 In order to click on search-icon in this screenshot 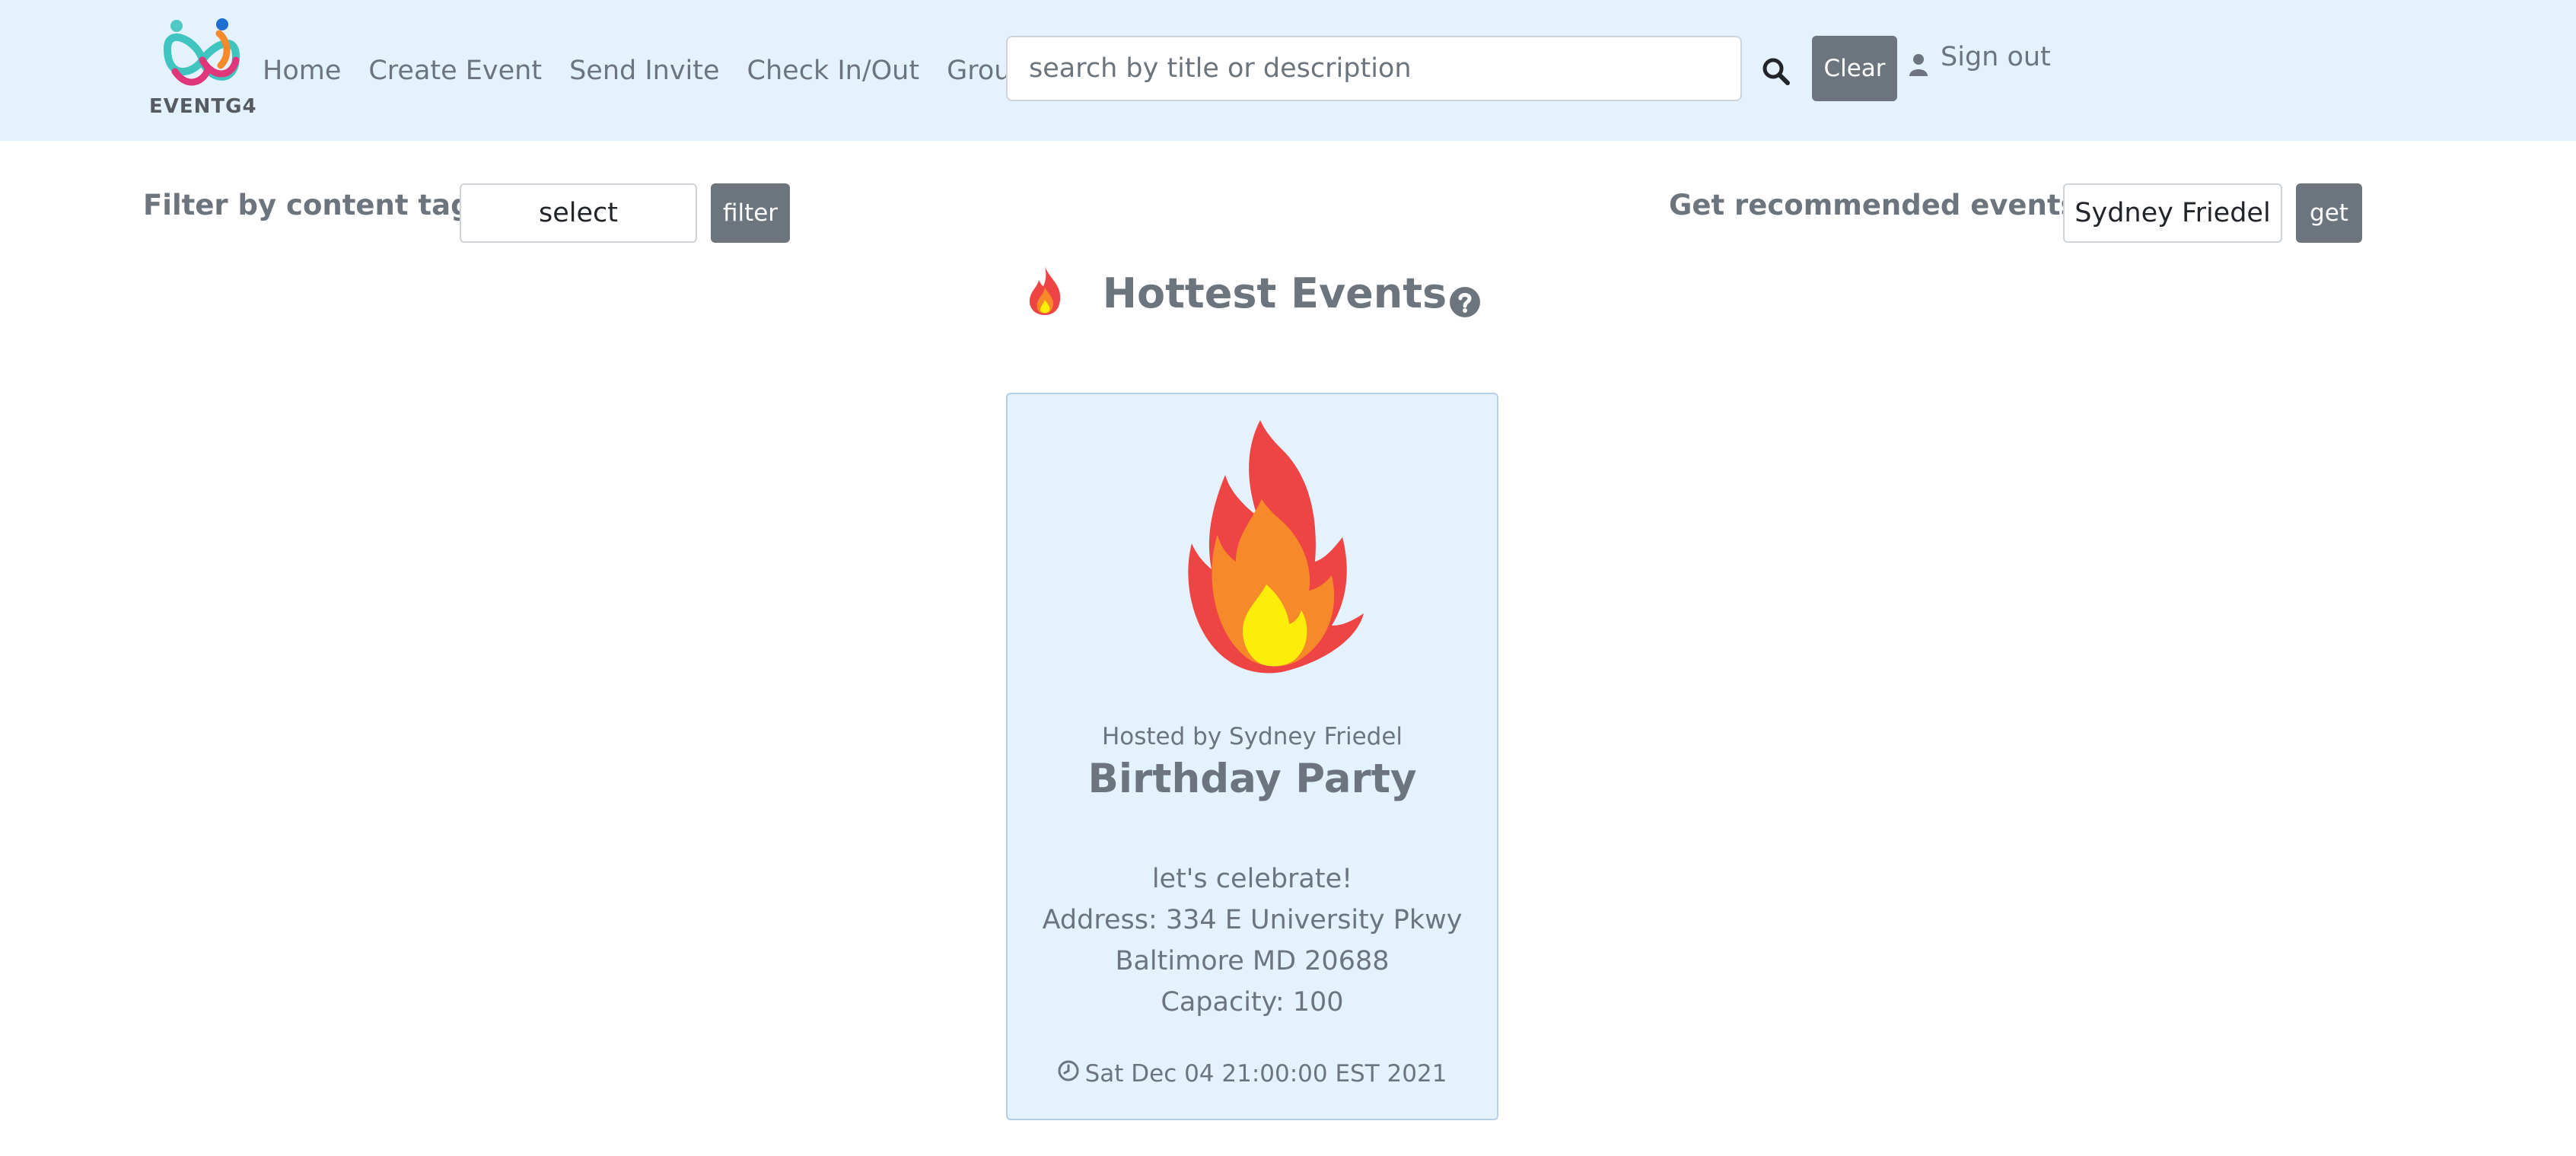, I will do `click(1776, 71)`.